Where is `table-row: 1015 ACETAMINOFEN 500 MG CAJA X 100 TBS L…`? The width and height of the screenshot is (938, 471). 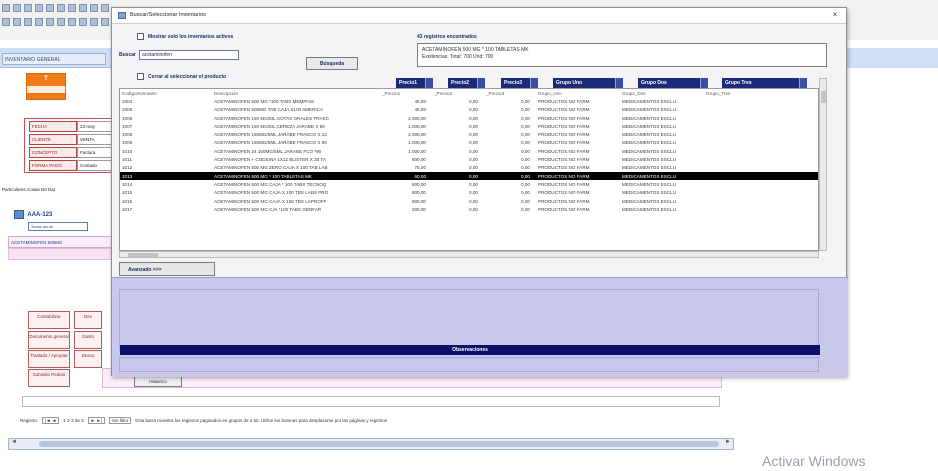 table-row: 1015 ACETAMINOFEN 500 MG CAJA X 100 TBS L… is located at coordinates (469, 193).